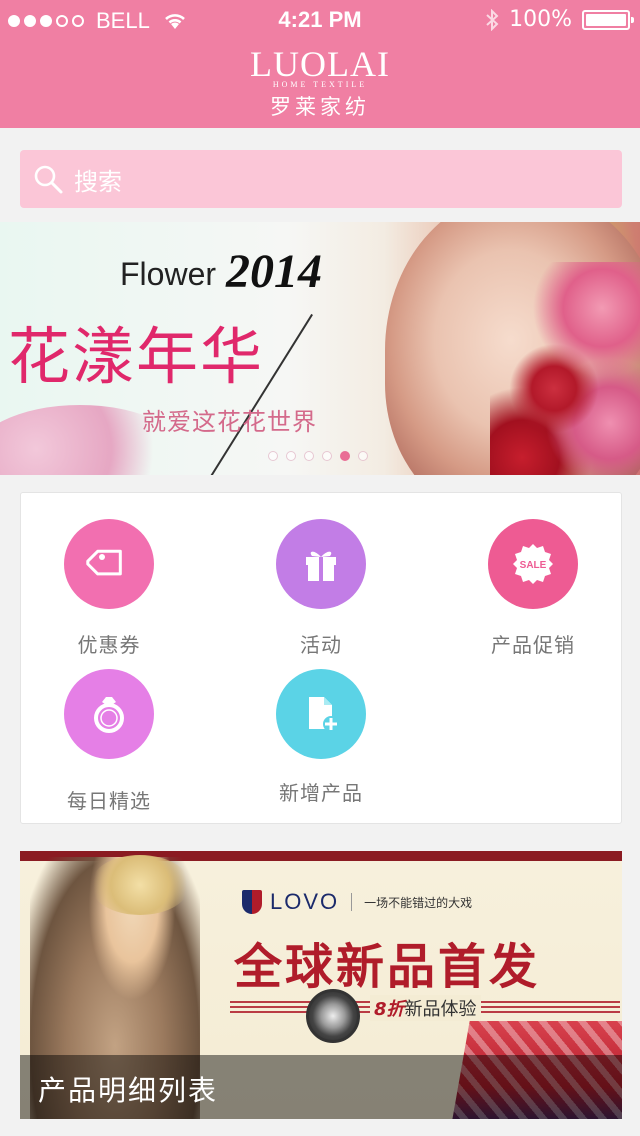 The height and width of the screenshot is (1136, 640). Describe the element at coordinates (387, 967) in the screenshot. I see `promo-headline: 全球新品首发` at that location.